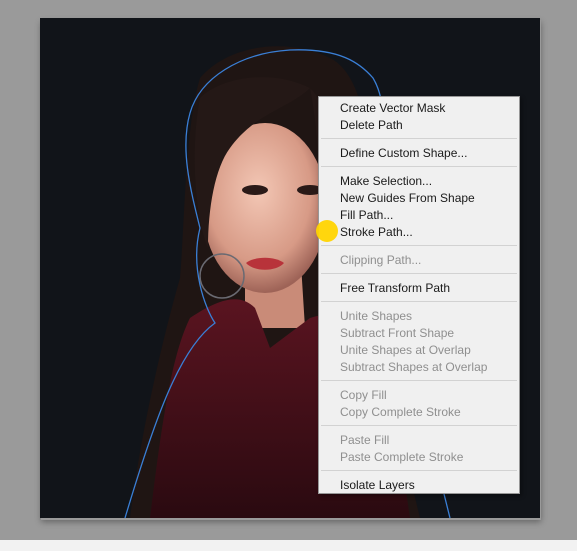  What do you see at coordinates (371, 125) in the screenshot?
I see `menu-item-delete-path: Delete Path` at bounding box center [371, 125].